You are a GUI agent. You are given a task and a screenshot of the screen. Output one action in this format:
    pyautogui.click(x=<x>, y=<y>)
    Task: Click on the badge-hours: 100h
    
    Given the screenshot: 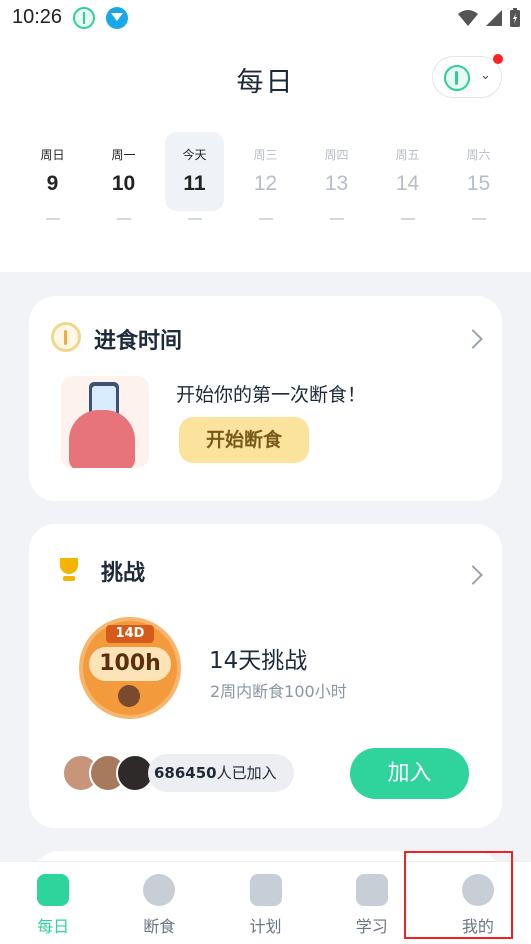 What is the action you would take?
    pyautogui.click(x=130, y=664)
    